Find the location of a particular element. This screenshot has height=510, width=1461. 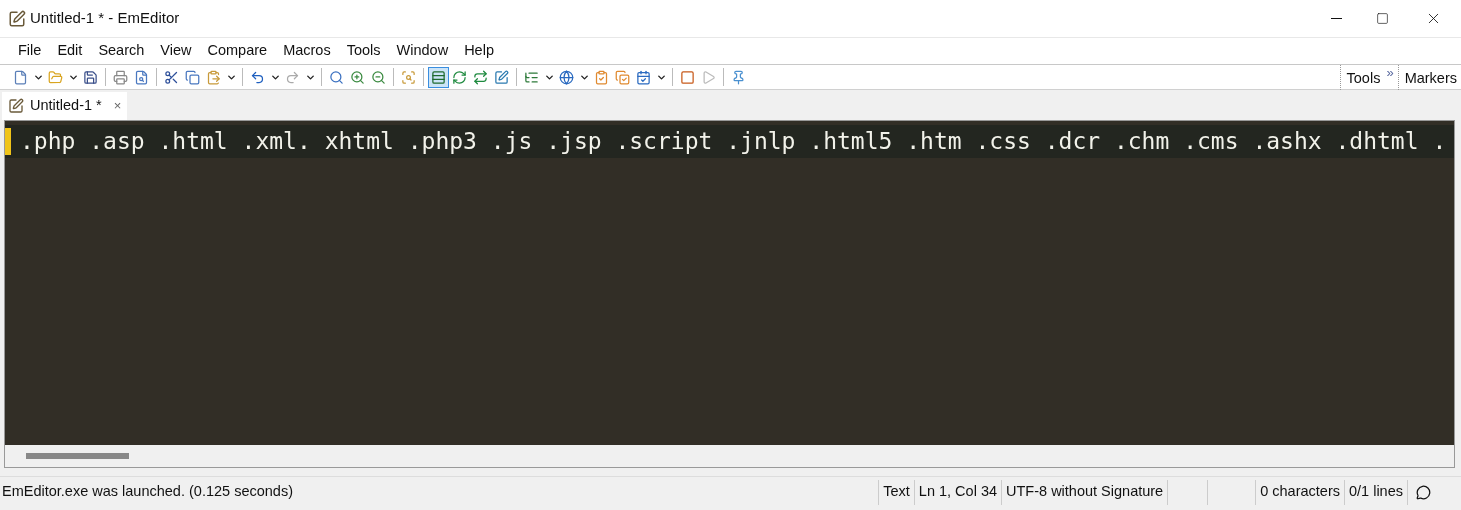

status-field: 0 characters is located at coordinates (1299, 492).